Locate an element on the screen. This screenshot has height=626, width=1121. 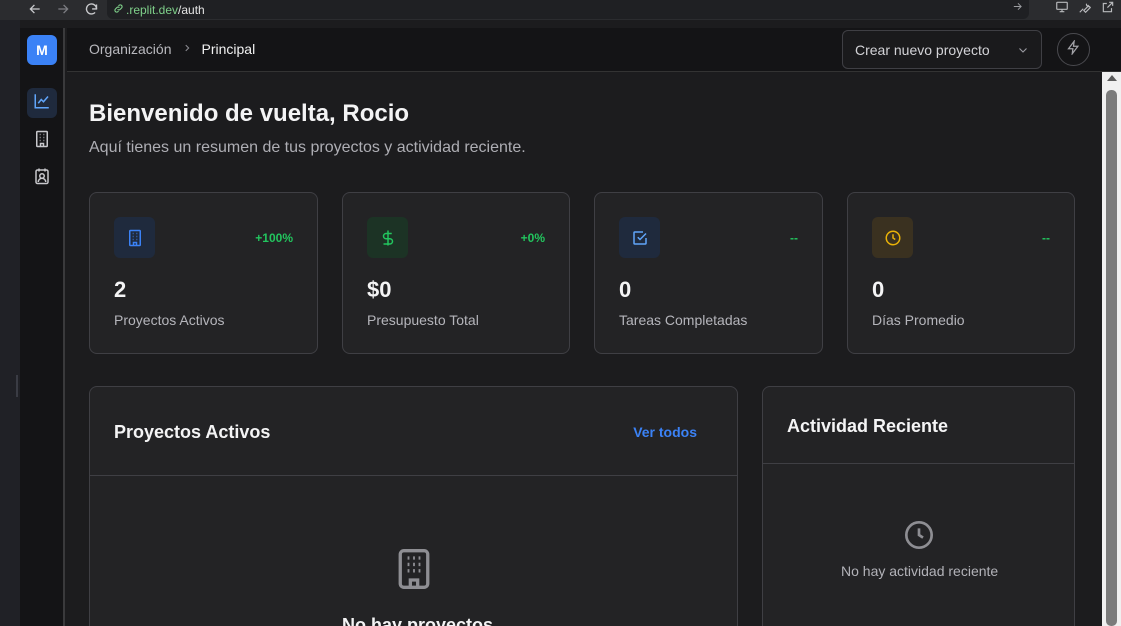
bolt-icon is located at coordinates (1073, 49).